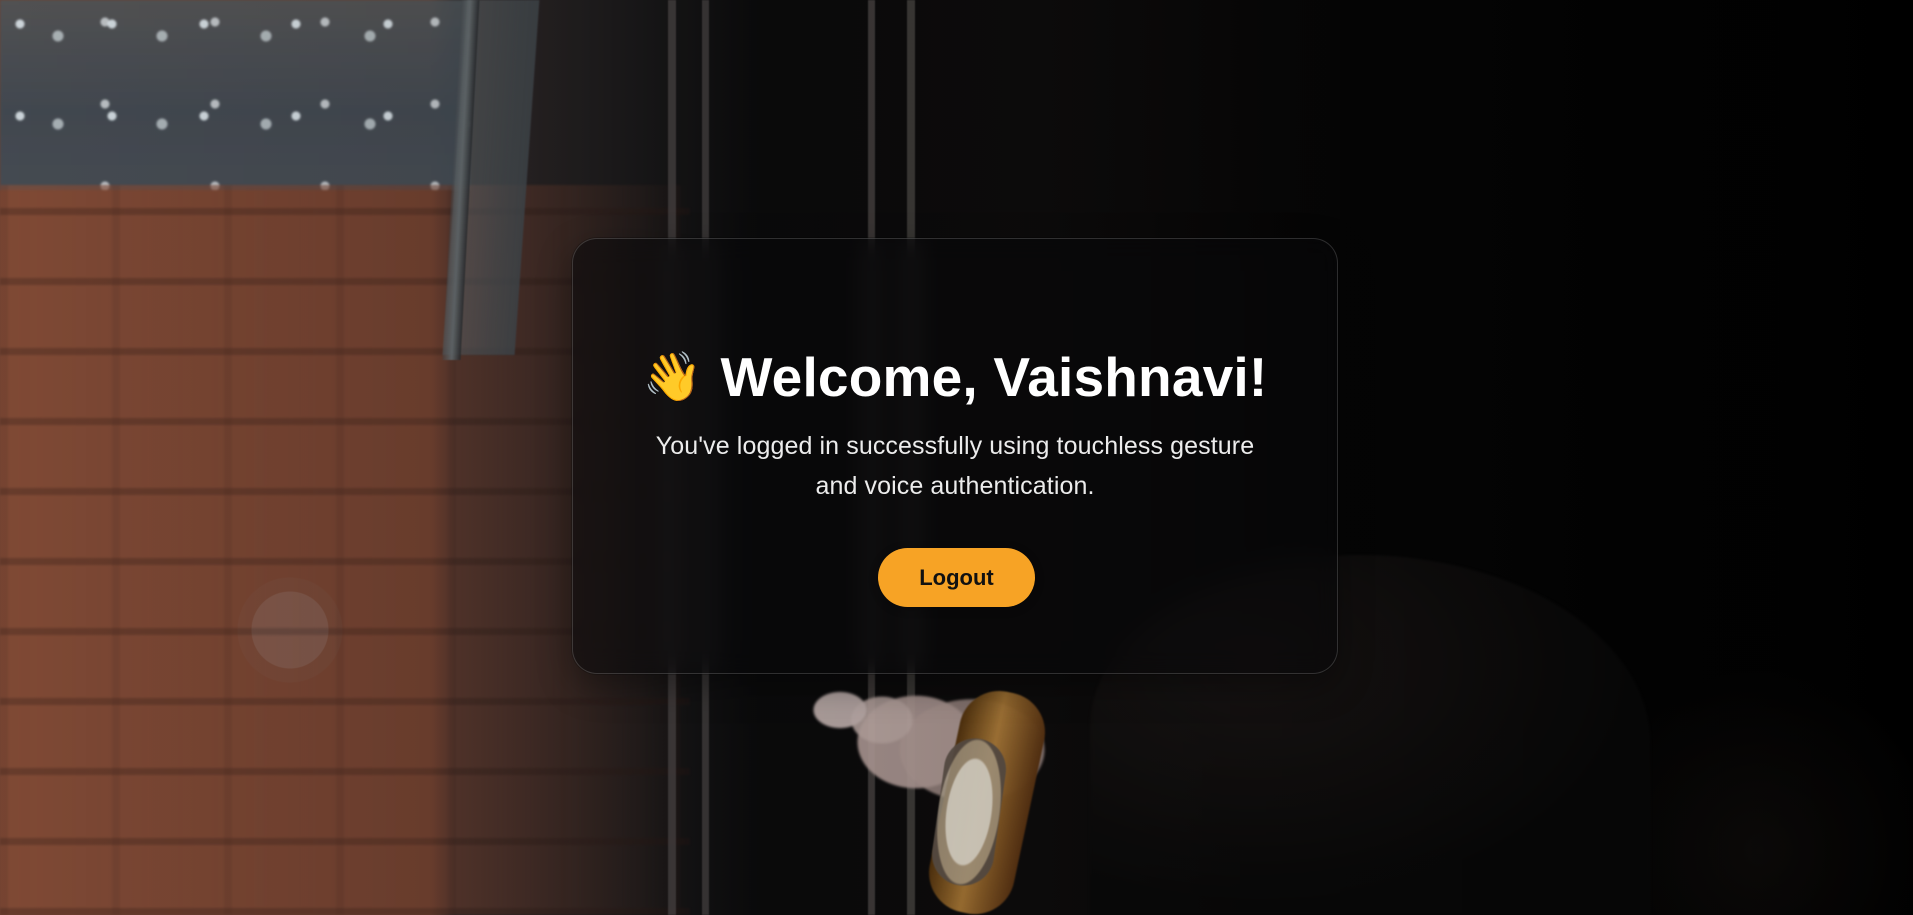 The height and width of the screenshot is (915, 1913). What do you see at coordinates (956, 577) in the screenshot?
I see `logout-button: Logout` at bounding box center [956, 577].